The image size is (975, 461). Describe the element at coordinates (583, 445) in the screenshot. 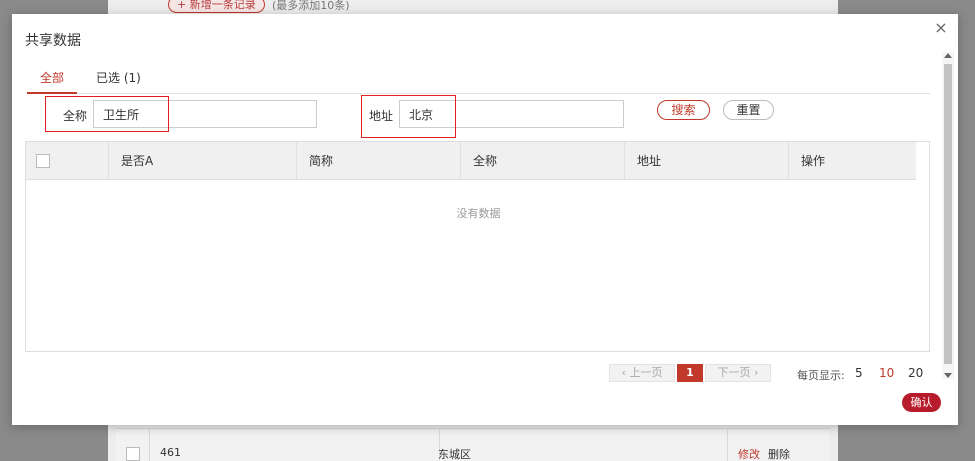

I see `row-district-cell: 东城区` at that location.